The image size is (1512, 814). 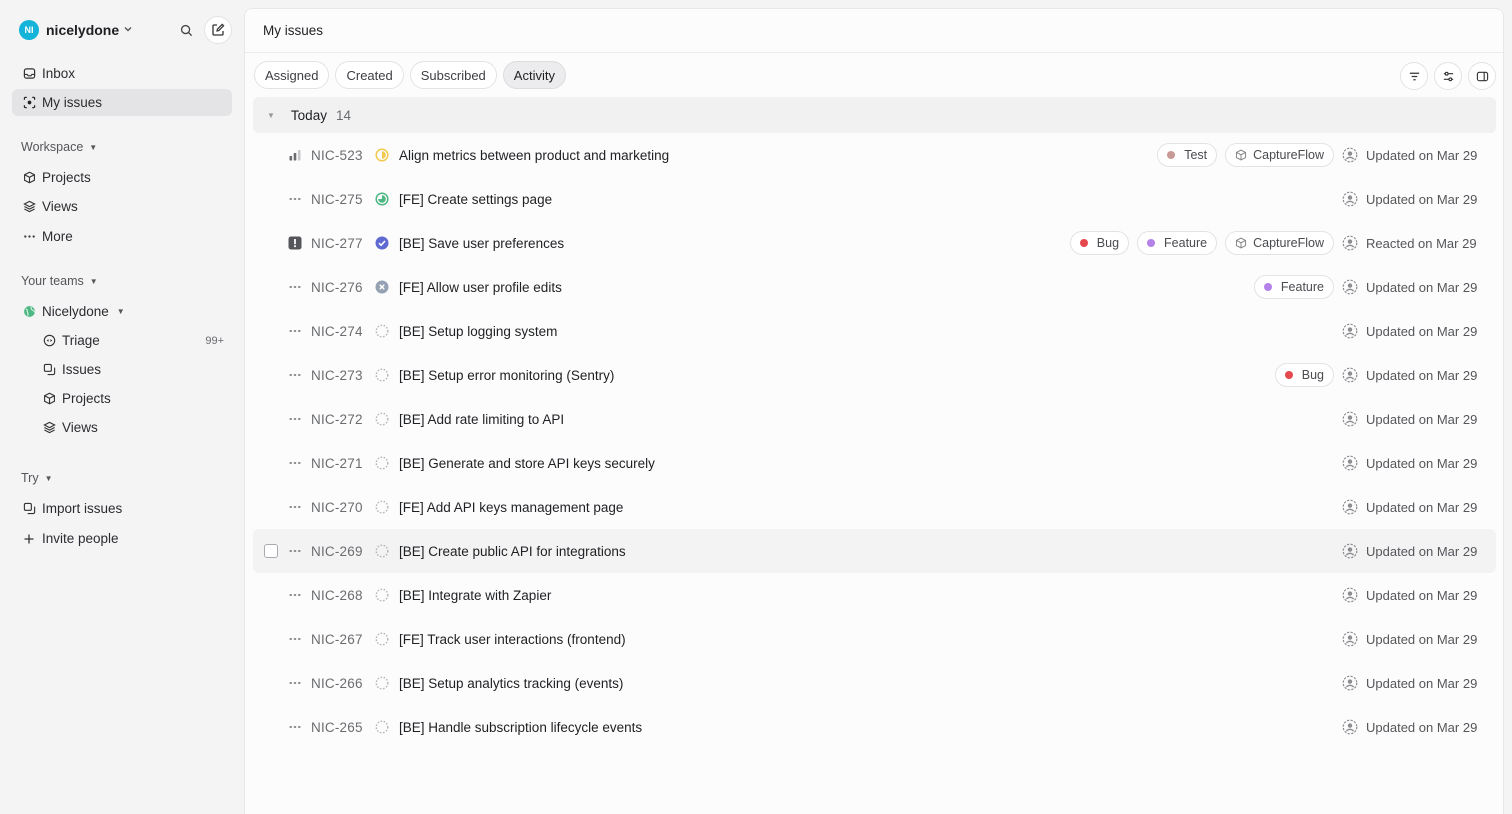 I want to click on issue-identifier: NIC-266, so click(x=337, y=683).